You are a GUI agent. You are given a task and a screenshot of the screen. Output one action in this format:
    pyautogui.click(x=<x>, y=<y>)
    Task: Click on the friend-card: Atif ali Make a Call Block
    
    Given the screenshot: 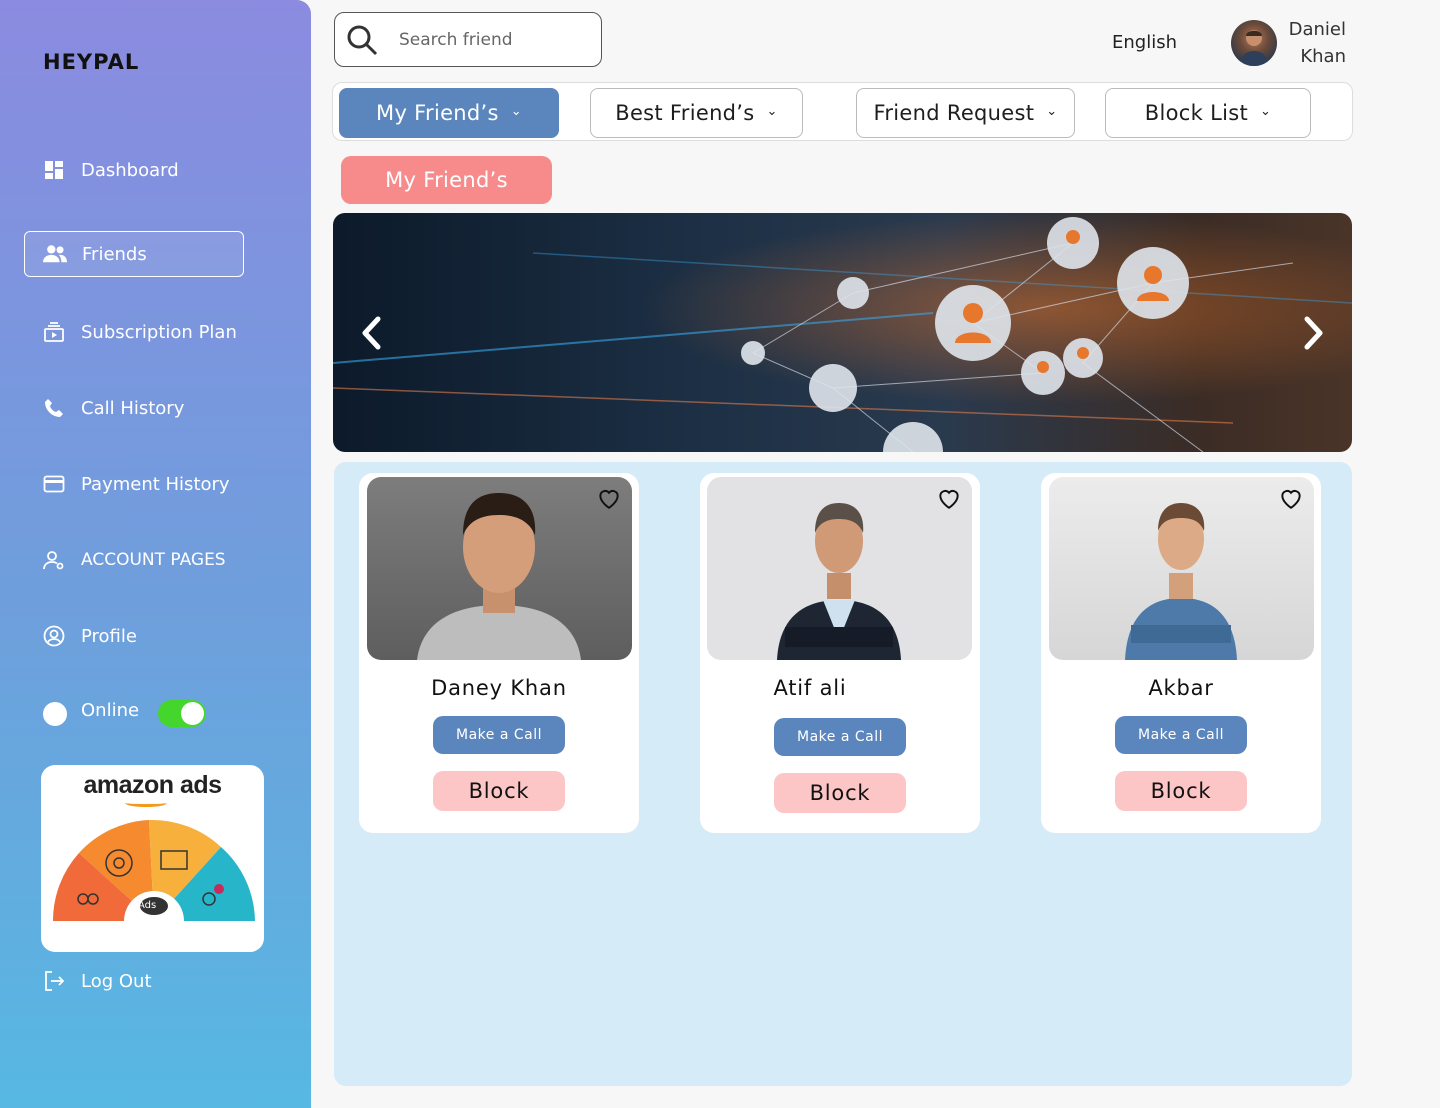 What is the action you would take?
    pyautogui.click(x=840, y=653)
    